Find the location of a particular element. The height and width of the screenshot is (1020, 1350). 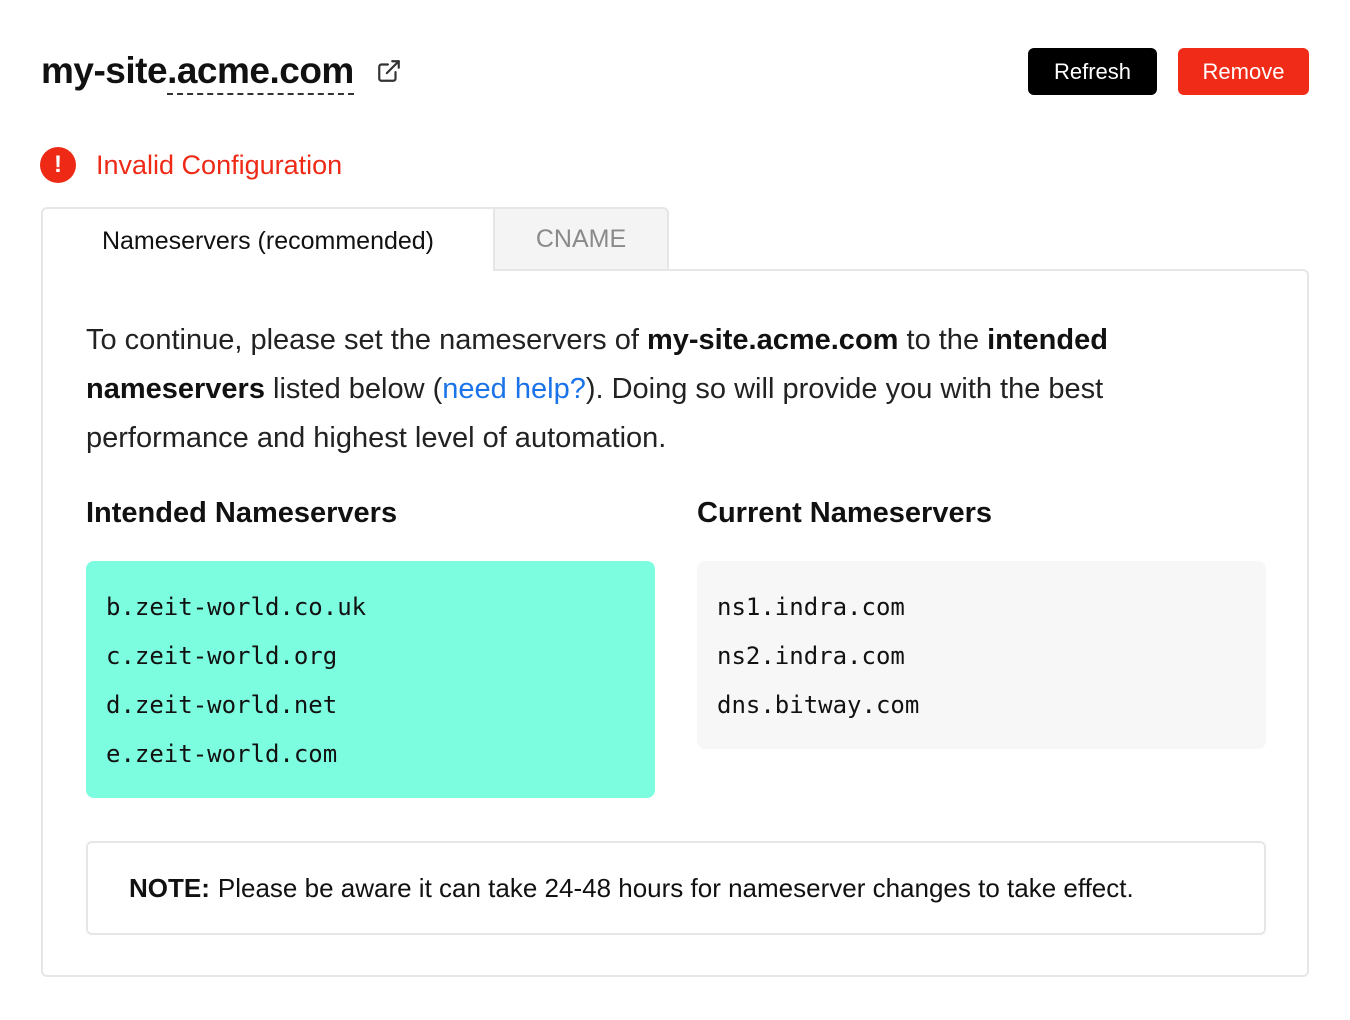

note-label: NOTE: is located at coordinates (169, 887).